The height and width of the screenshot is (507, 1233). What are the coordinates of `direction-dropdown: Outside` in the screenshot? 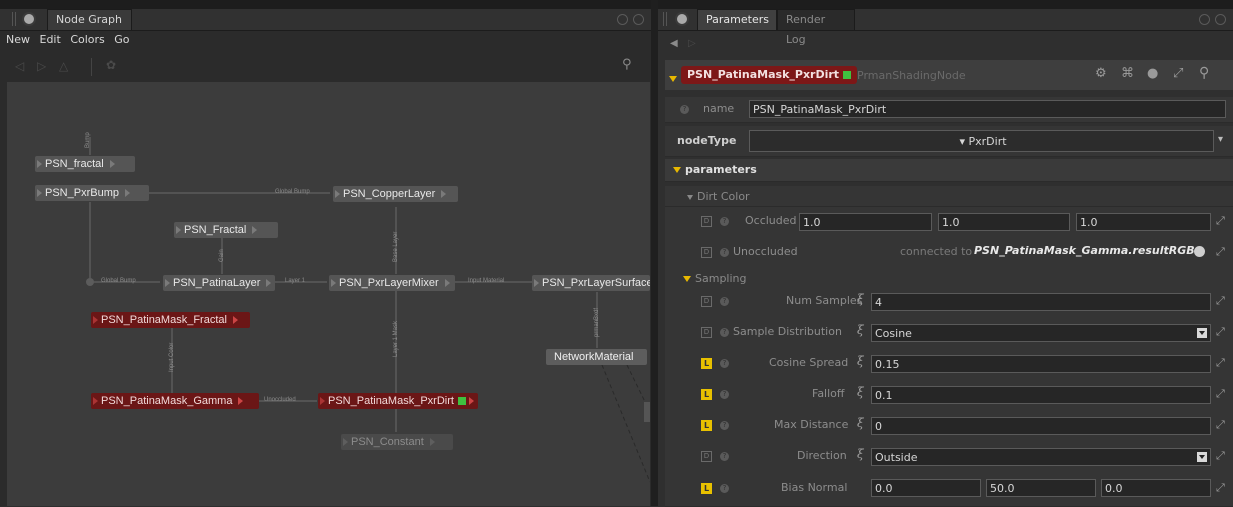 It's located at (1041, 457).